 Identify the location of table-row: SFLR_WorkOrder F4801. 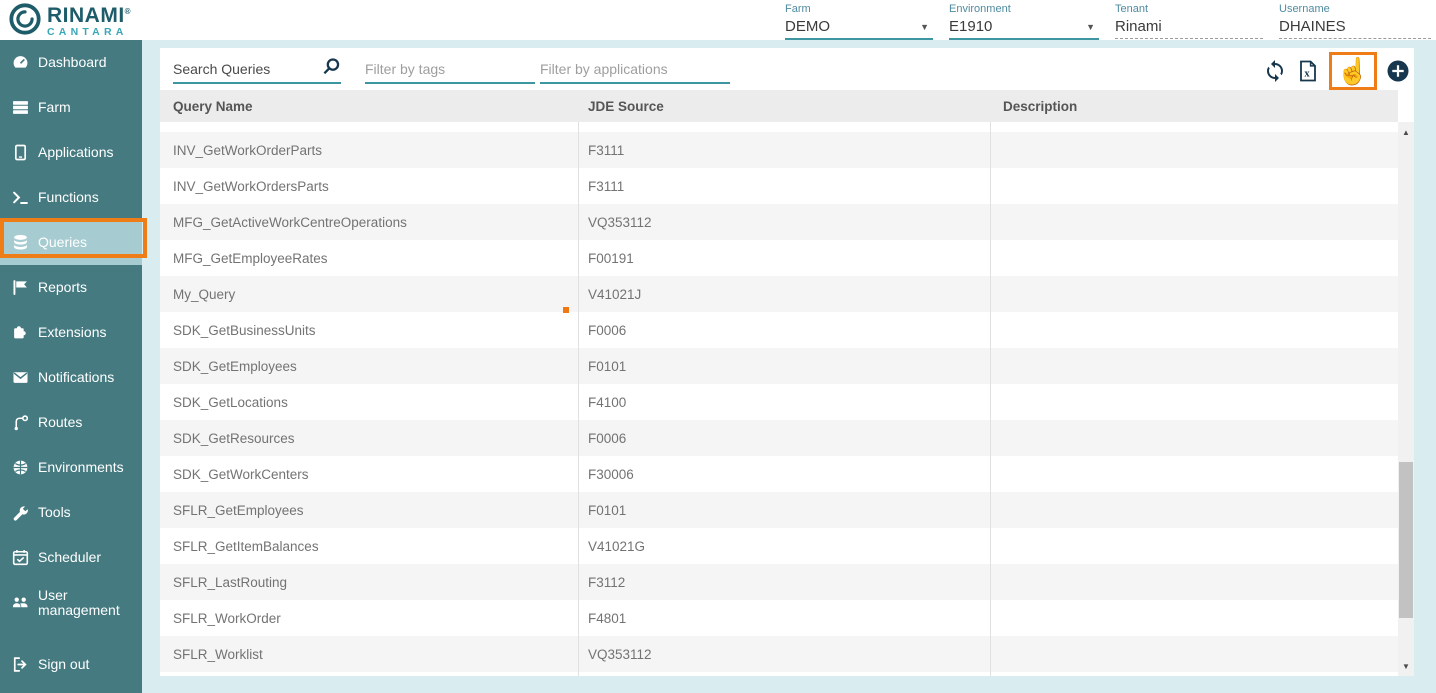
(779, 618).